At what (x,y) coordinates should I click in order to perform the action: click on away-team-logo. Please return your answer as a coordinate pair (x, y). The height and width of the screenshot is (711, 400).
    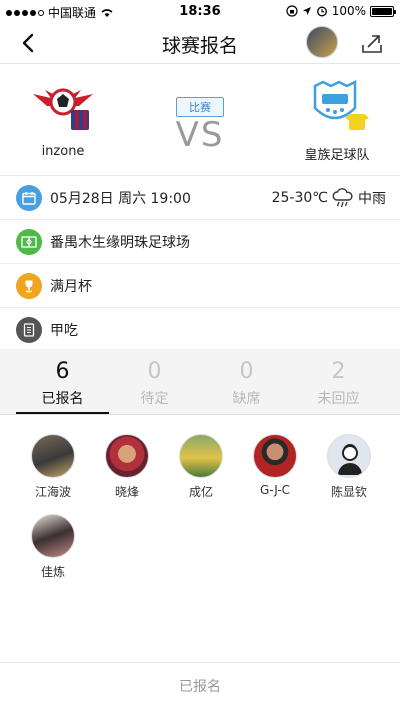
    Looking at the image, I should click on (337, 107).